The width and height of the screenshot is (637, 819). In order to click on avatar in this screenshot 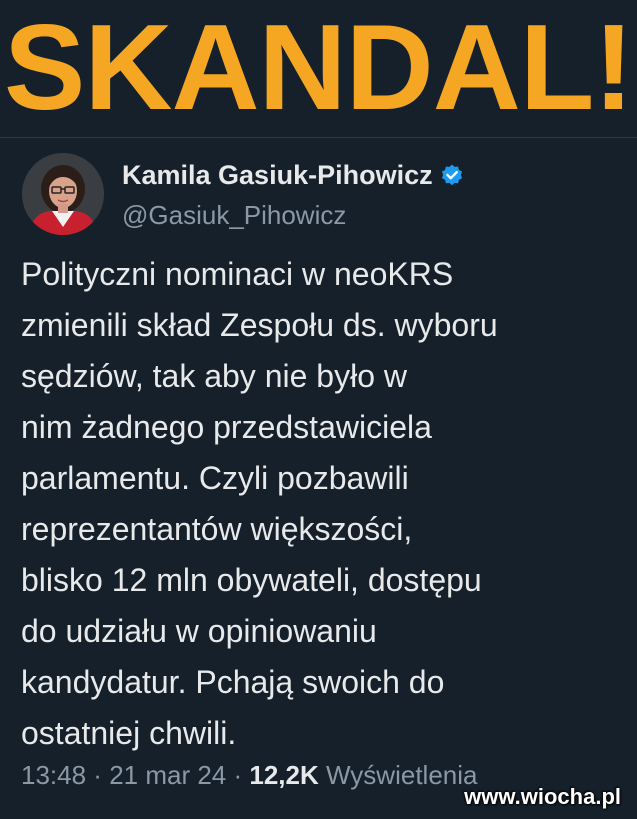, I will do `click(63, 194)`.